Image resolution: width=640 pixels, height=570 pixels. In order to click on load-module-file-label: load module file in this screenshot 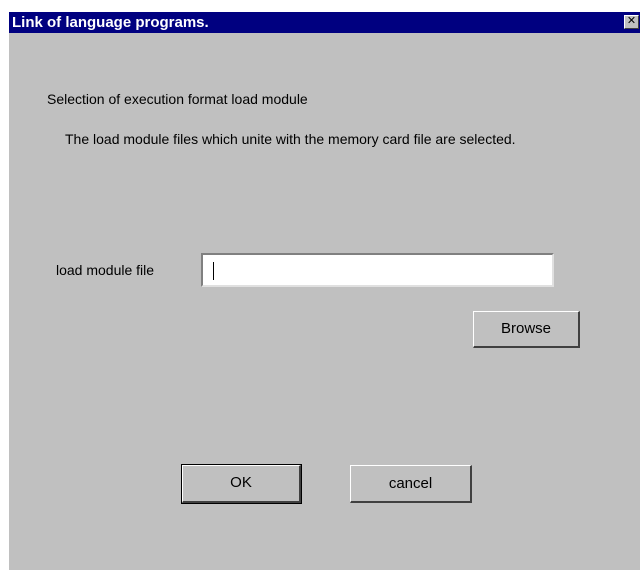, I will do `click(105, 270)`.